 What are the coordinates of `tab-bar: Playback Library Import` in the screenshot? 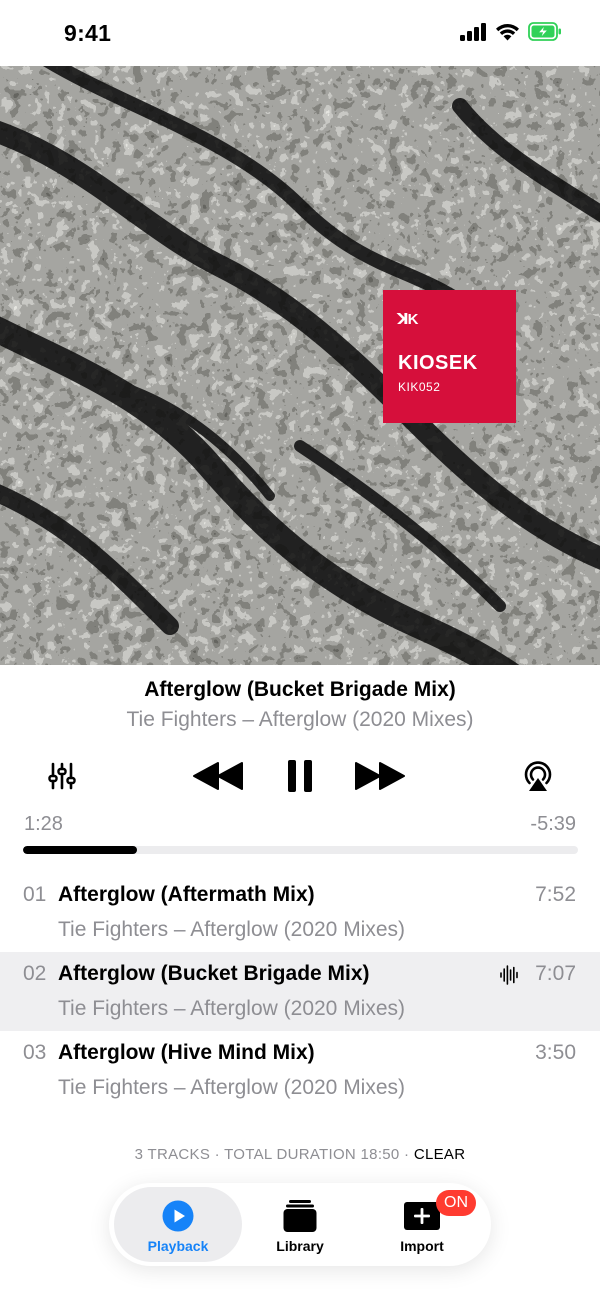 It's located at (300, 1224).